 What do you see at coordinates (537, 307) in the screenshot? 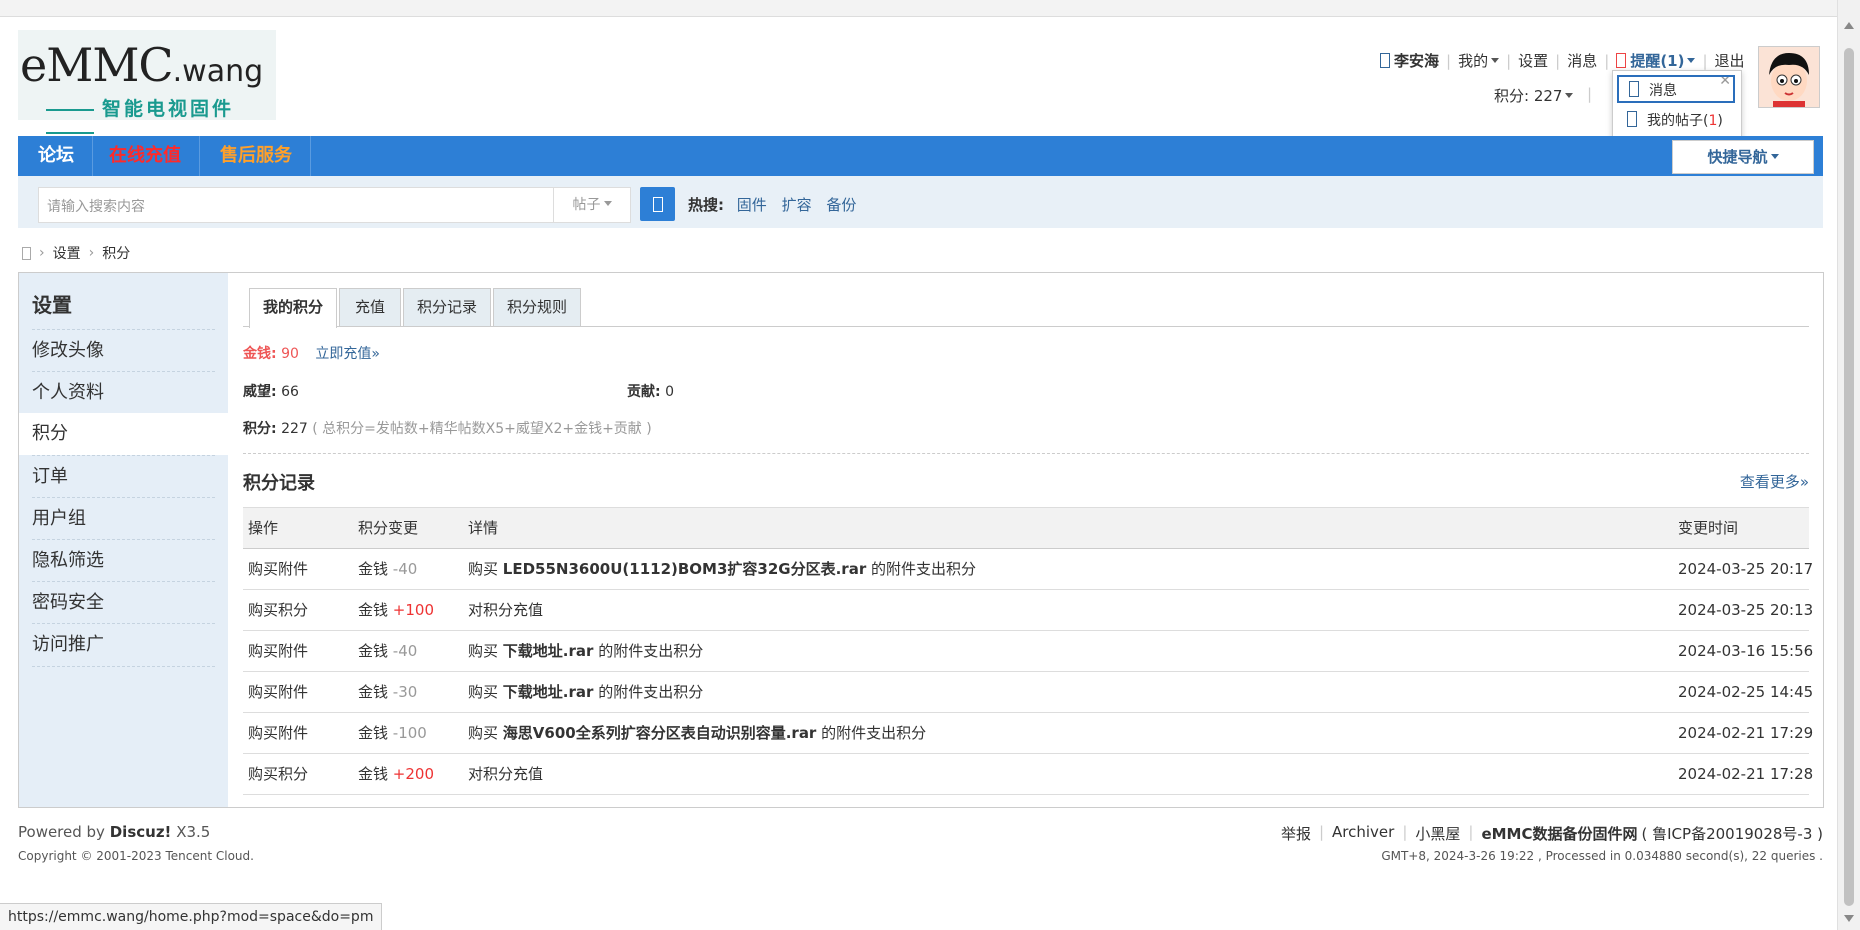
I see `tab-credit-rules: 积分规则` at bounding box center [537, 307].